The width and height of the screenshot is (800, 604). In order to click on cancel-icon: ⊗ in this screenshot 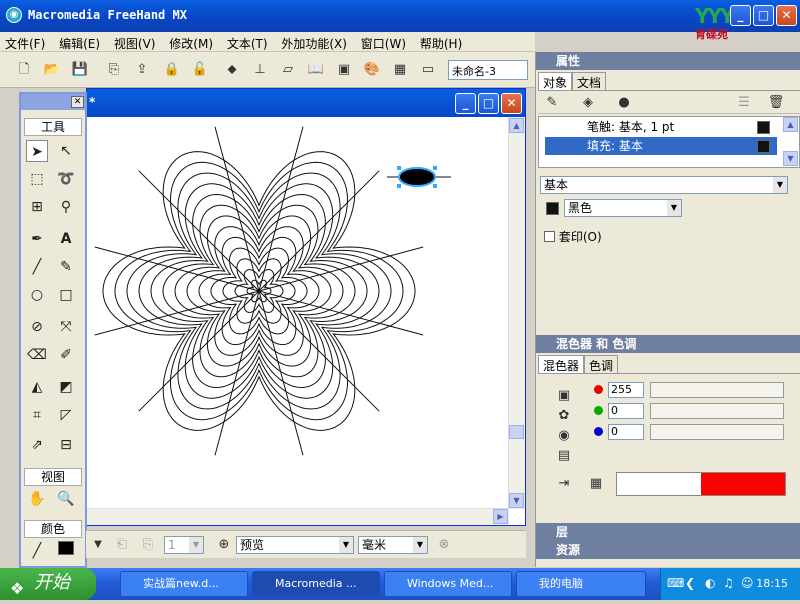, I will do `click(444, 545)`.